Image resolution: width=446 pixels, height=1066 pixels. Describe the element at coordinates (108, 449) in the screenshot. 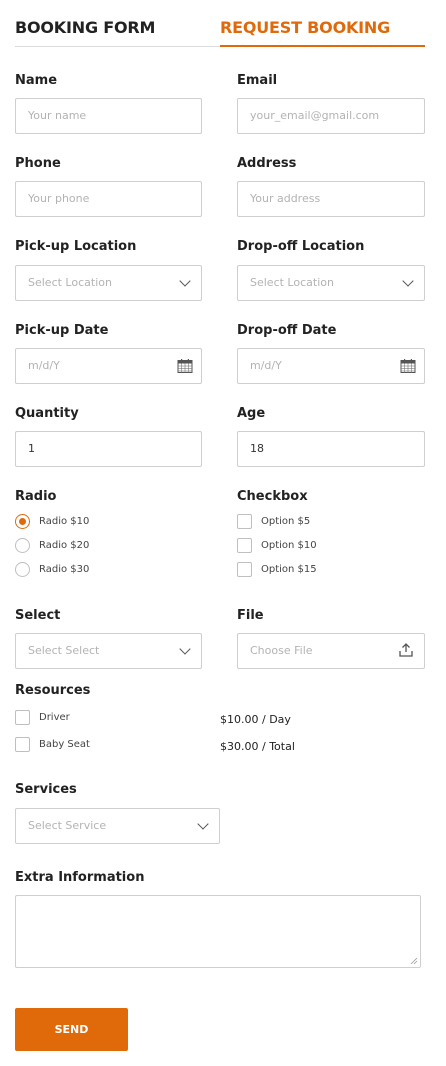

I see `quantity-field: 1` at that location.